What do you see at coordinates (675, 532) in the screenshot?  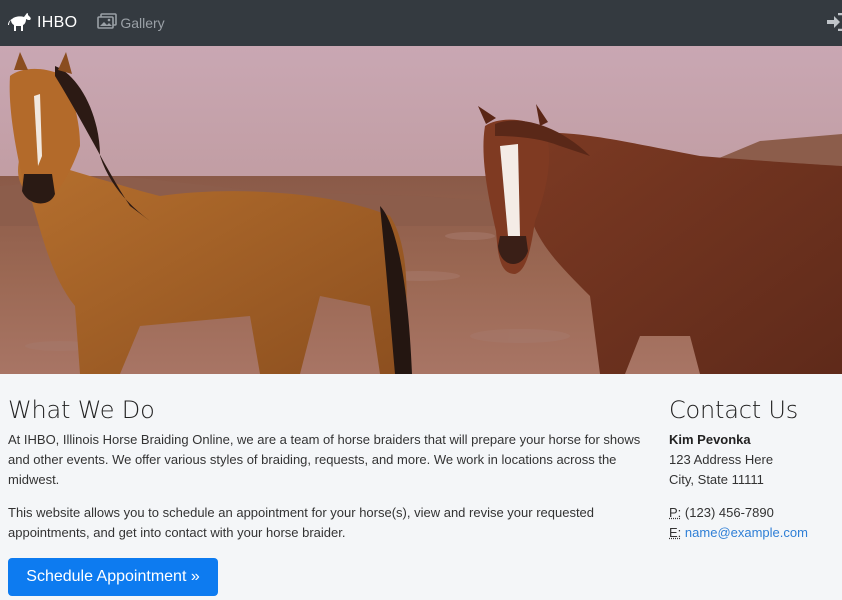 I see `email-label: E:` at bounding box center [675, 532].